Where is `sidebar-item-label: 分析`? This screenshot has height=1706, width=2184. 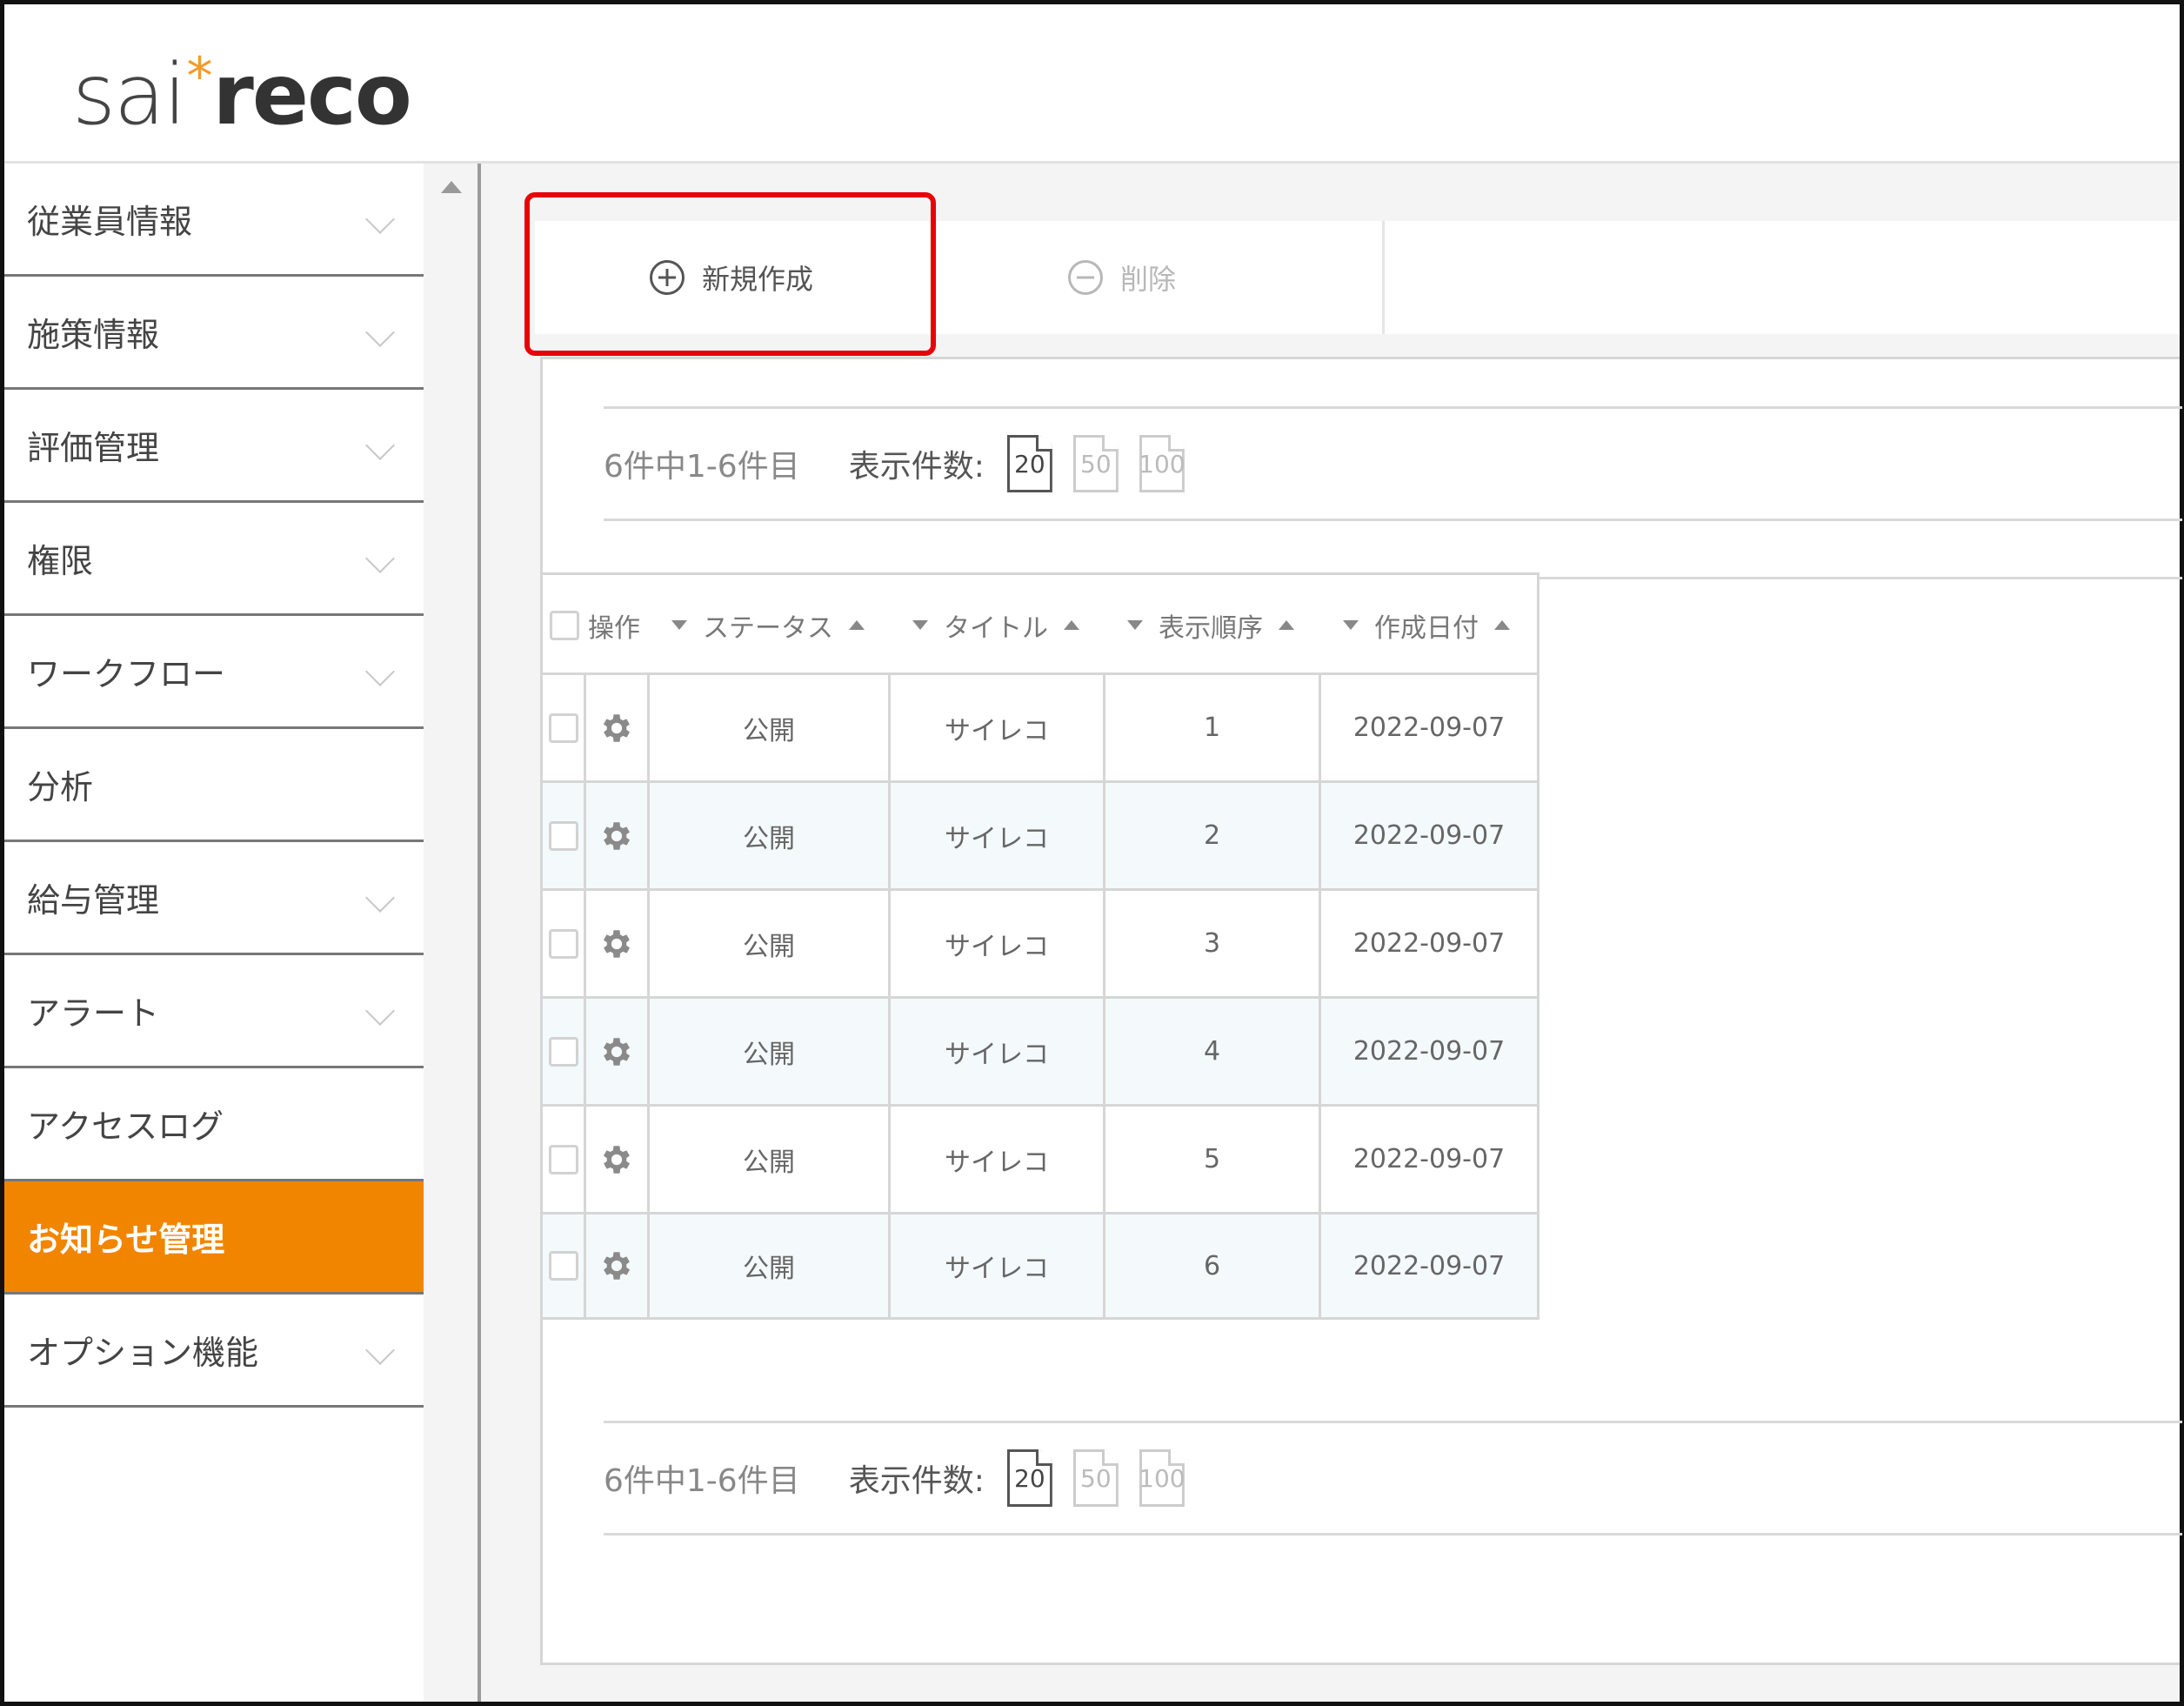 sidebar-item-label: 分析 is located at coordinates (60, 787).